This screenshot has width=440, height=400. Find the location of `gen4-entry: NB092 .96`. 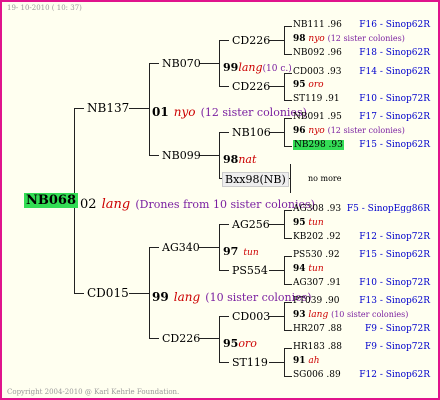

gen4-entry: NB092 .96 is located at coordinates (317, 53).